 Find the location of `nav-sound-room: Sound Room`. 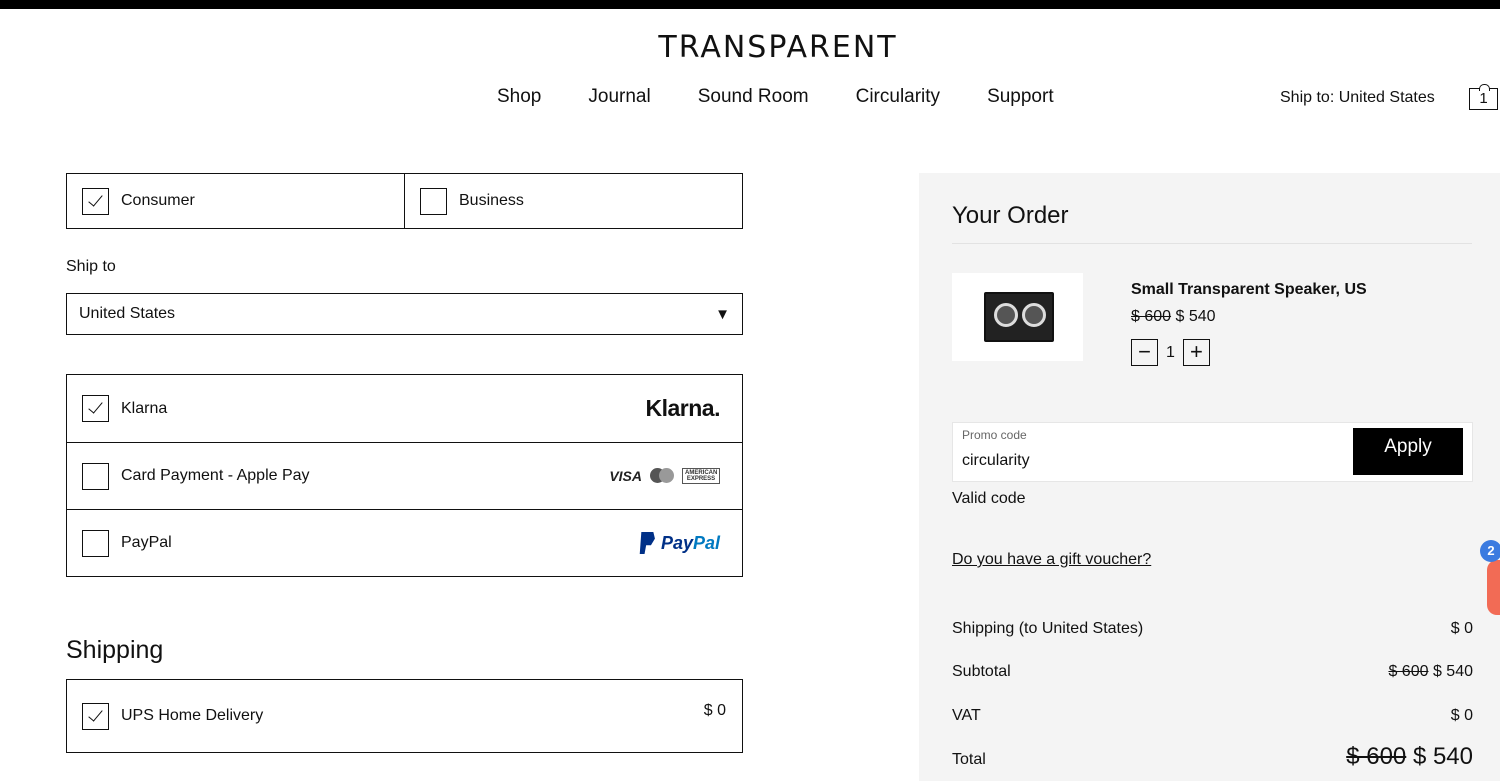

nav-sound-room: Sound Room is located at coordinates (753, 97).